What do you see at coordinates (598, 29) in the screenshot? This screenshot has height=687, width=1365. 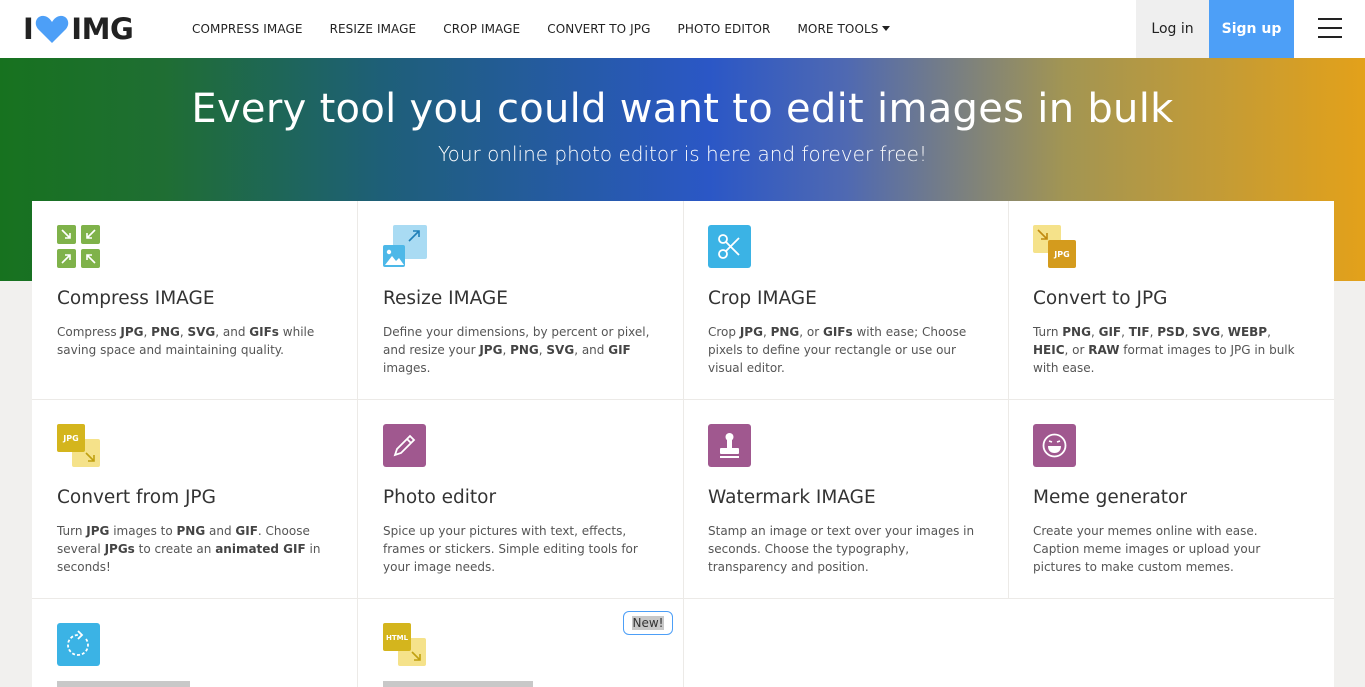 I see `nav-convert-to-jpg: CONVERT TO JPG` at bounding box center [598, 29].